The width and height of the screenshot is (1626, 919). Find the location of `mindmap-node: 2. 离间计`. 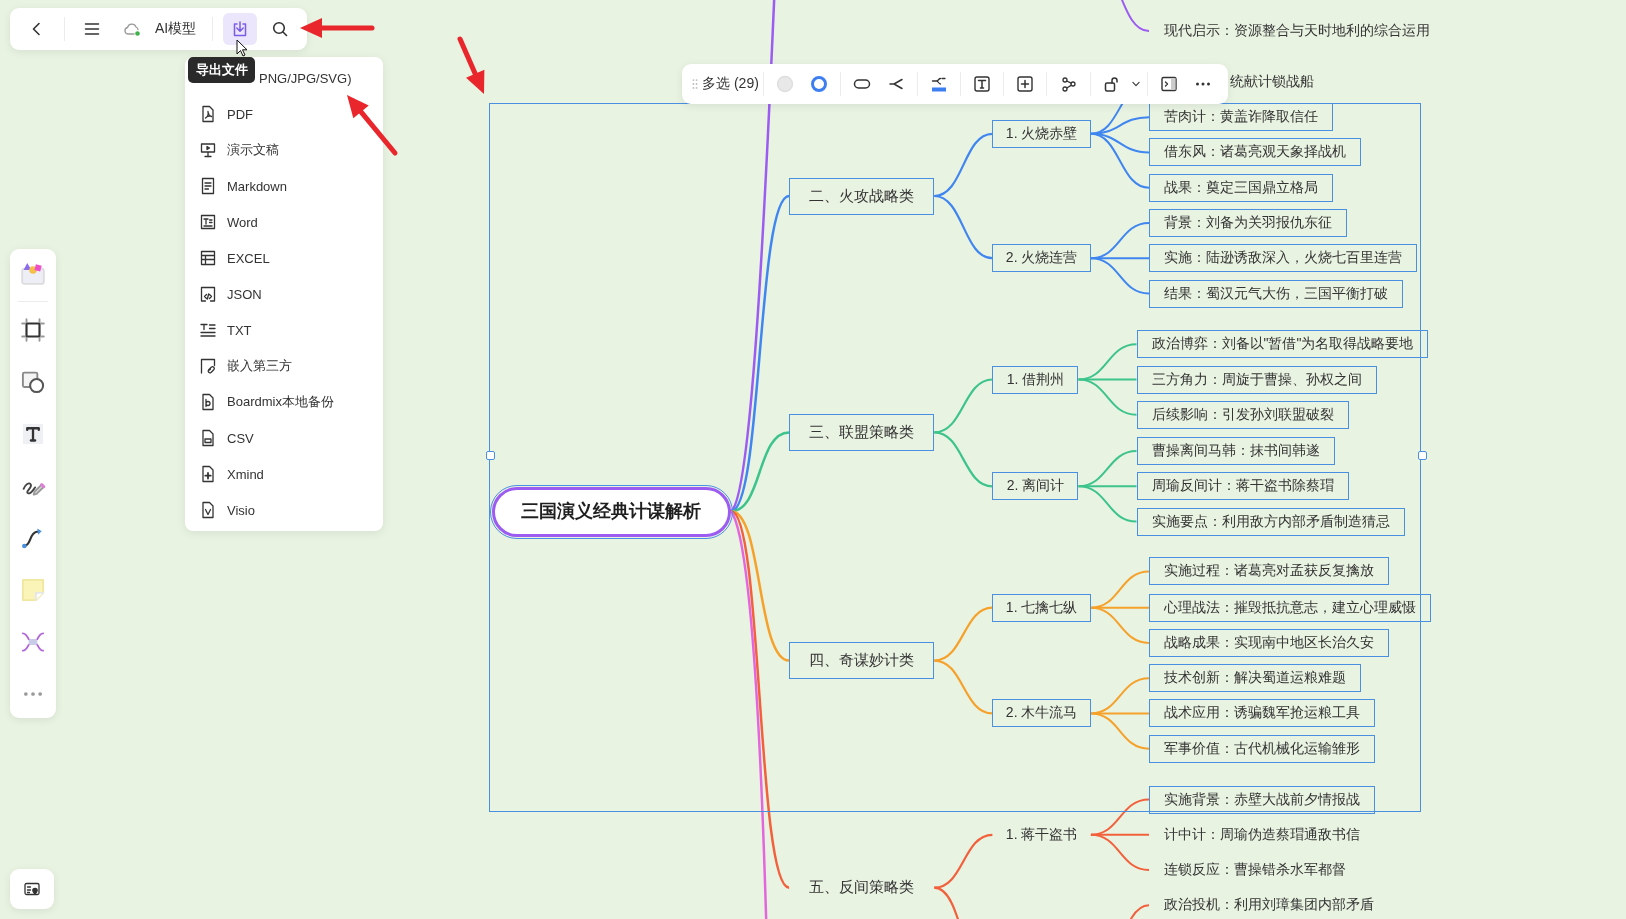

mindmap-node: 2. 离间计 is located at coordinates (1035, 486).